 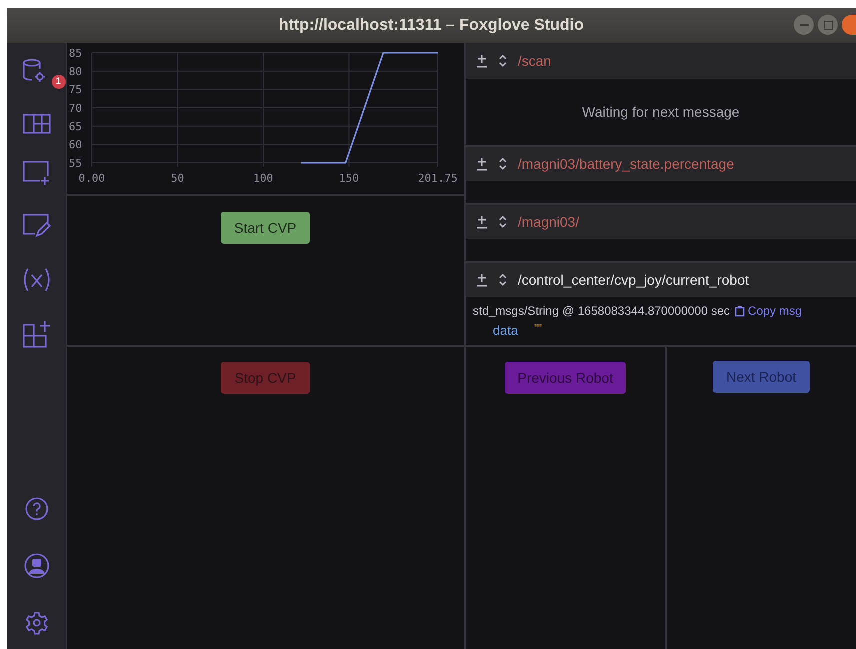 I want to click on grid-layout-icon, so click(x=36, y=124).